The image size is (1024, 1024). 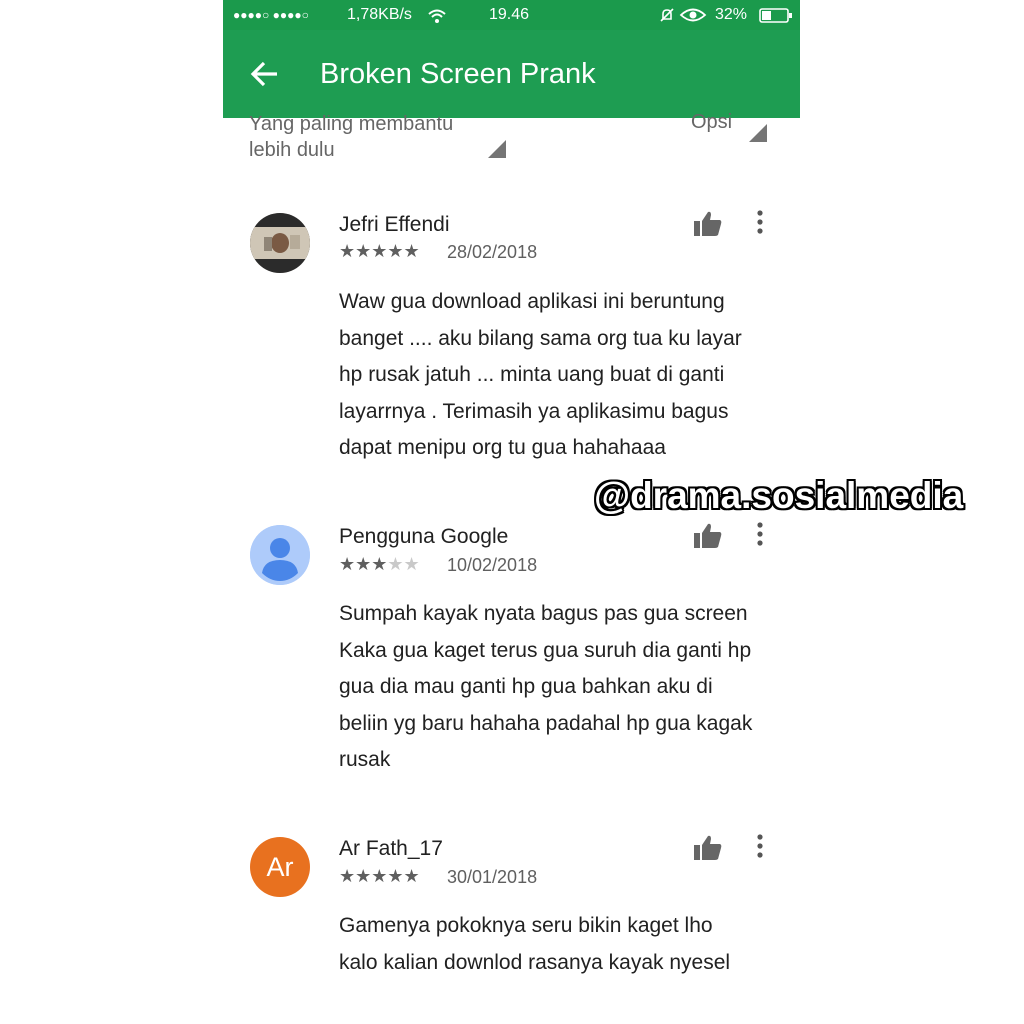 I want to click on review-line: gua dia mau ganti hp gua bahkan aku di, so click(x=526, y=686).